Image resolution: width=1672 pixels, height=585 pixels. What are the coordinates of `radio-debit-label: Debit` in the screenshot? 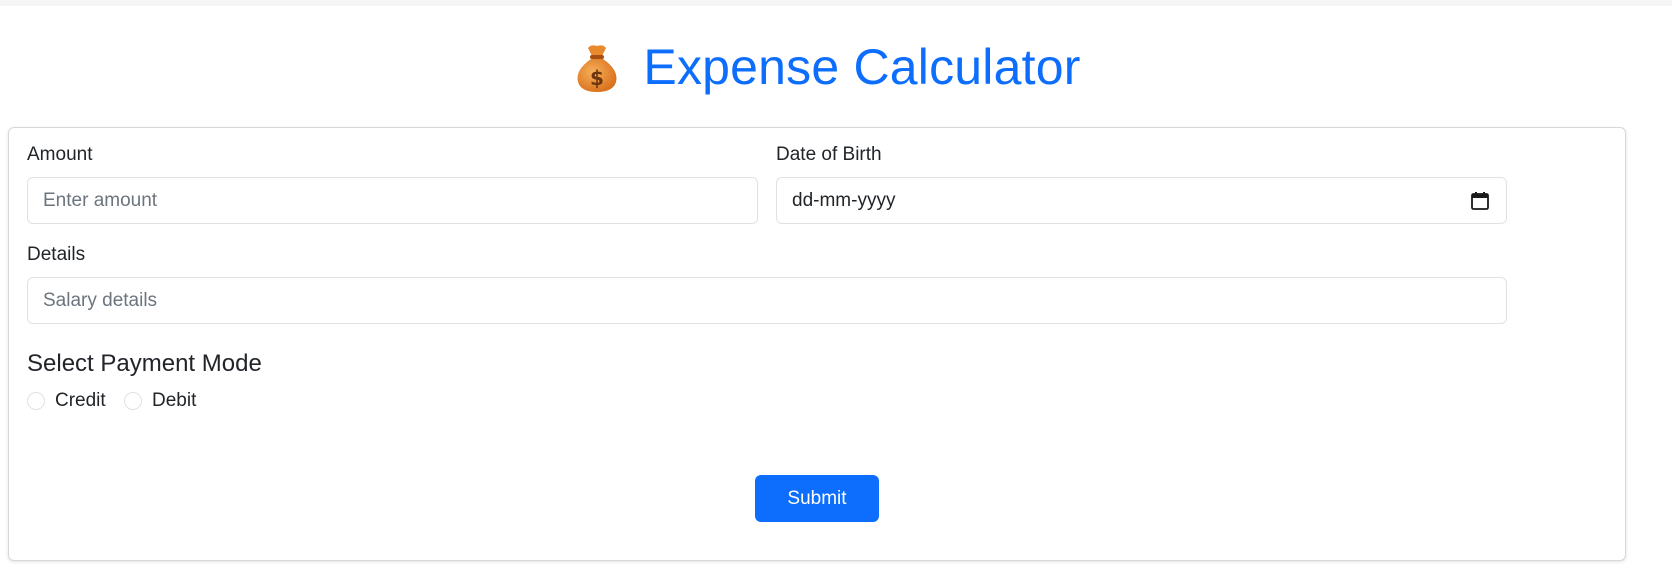 It's located at (174, 400).